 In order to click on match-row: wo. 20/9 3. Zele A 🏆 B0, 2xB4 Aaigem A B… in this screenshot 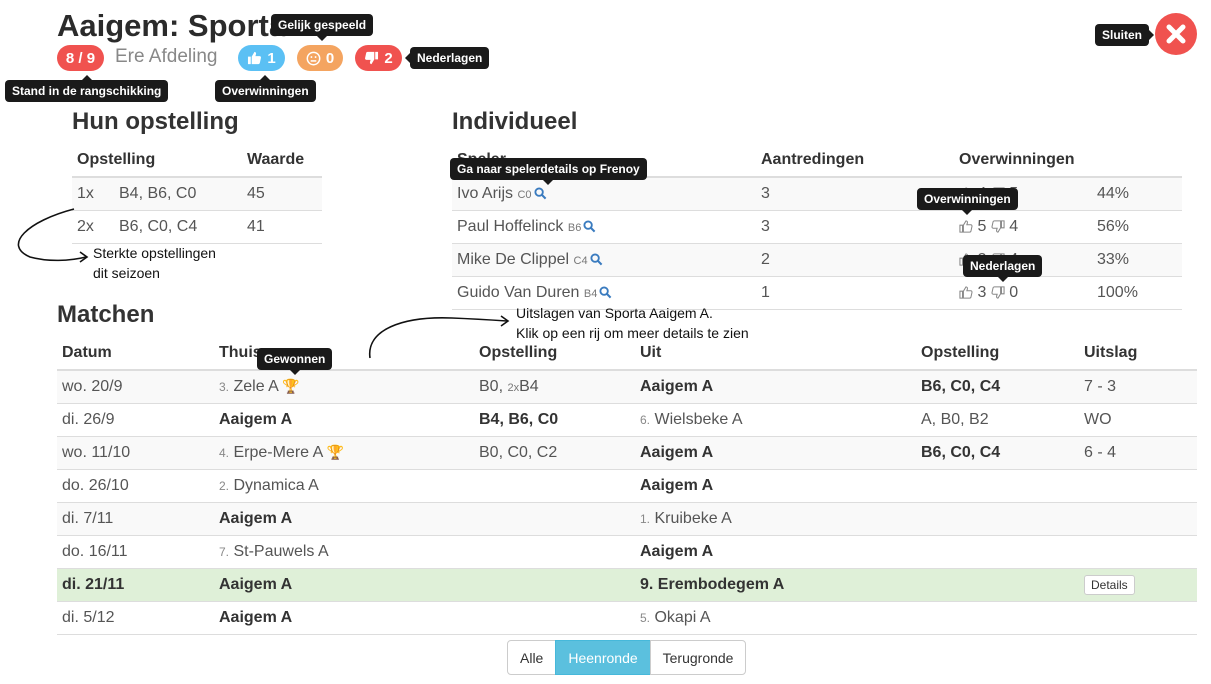, I will do `click(627, 387)`.